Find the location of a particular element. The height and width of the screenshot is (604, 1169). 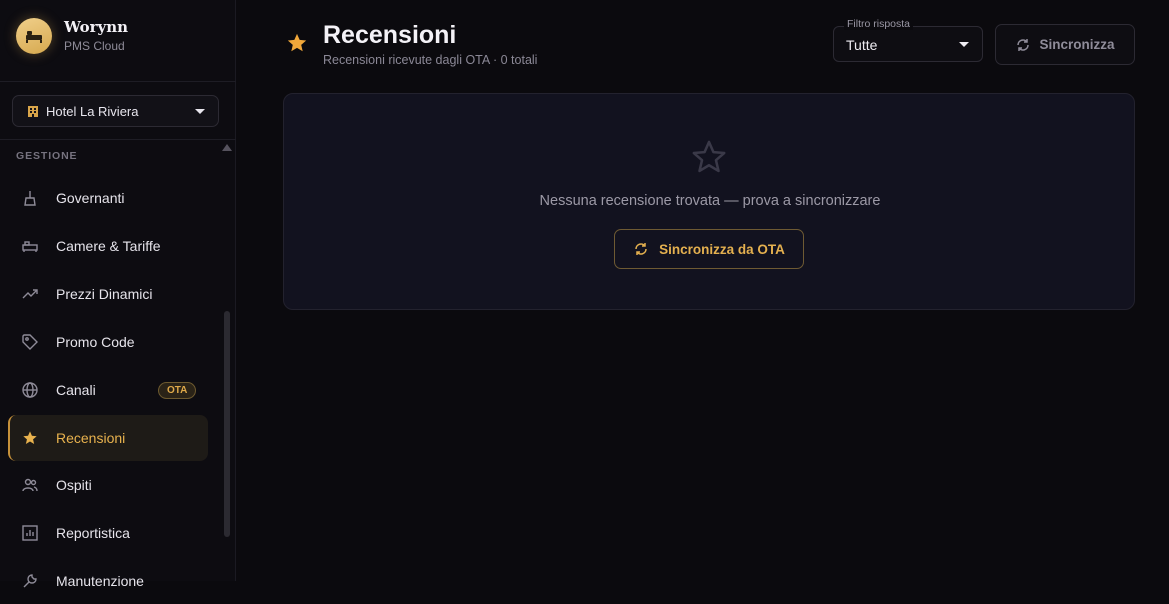

star-outline-icon is located at coordinates (709, 159).